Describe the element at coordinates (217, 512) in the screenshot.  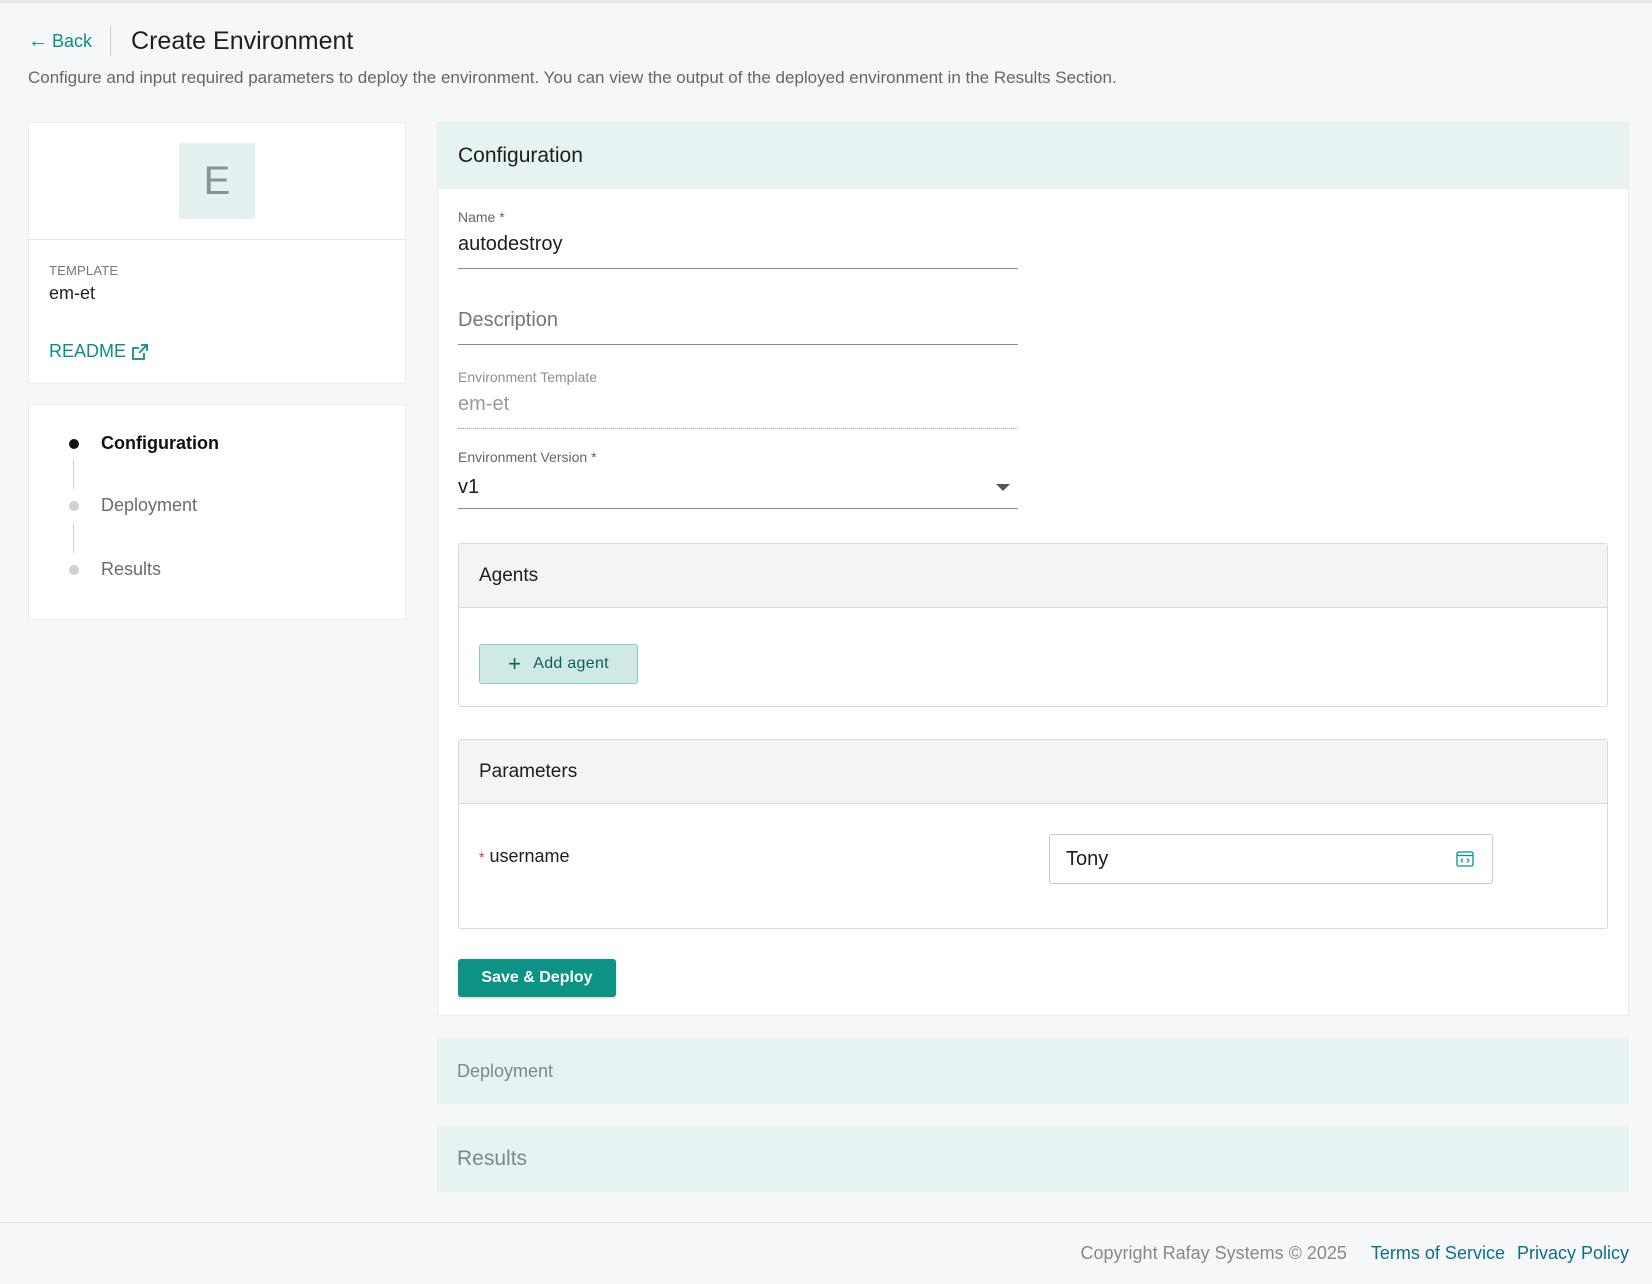
I see `stepper: Configuration Deployment Results` at that location.